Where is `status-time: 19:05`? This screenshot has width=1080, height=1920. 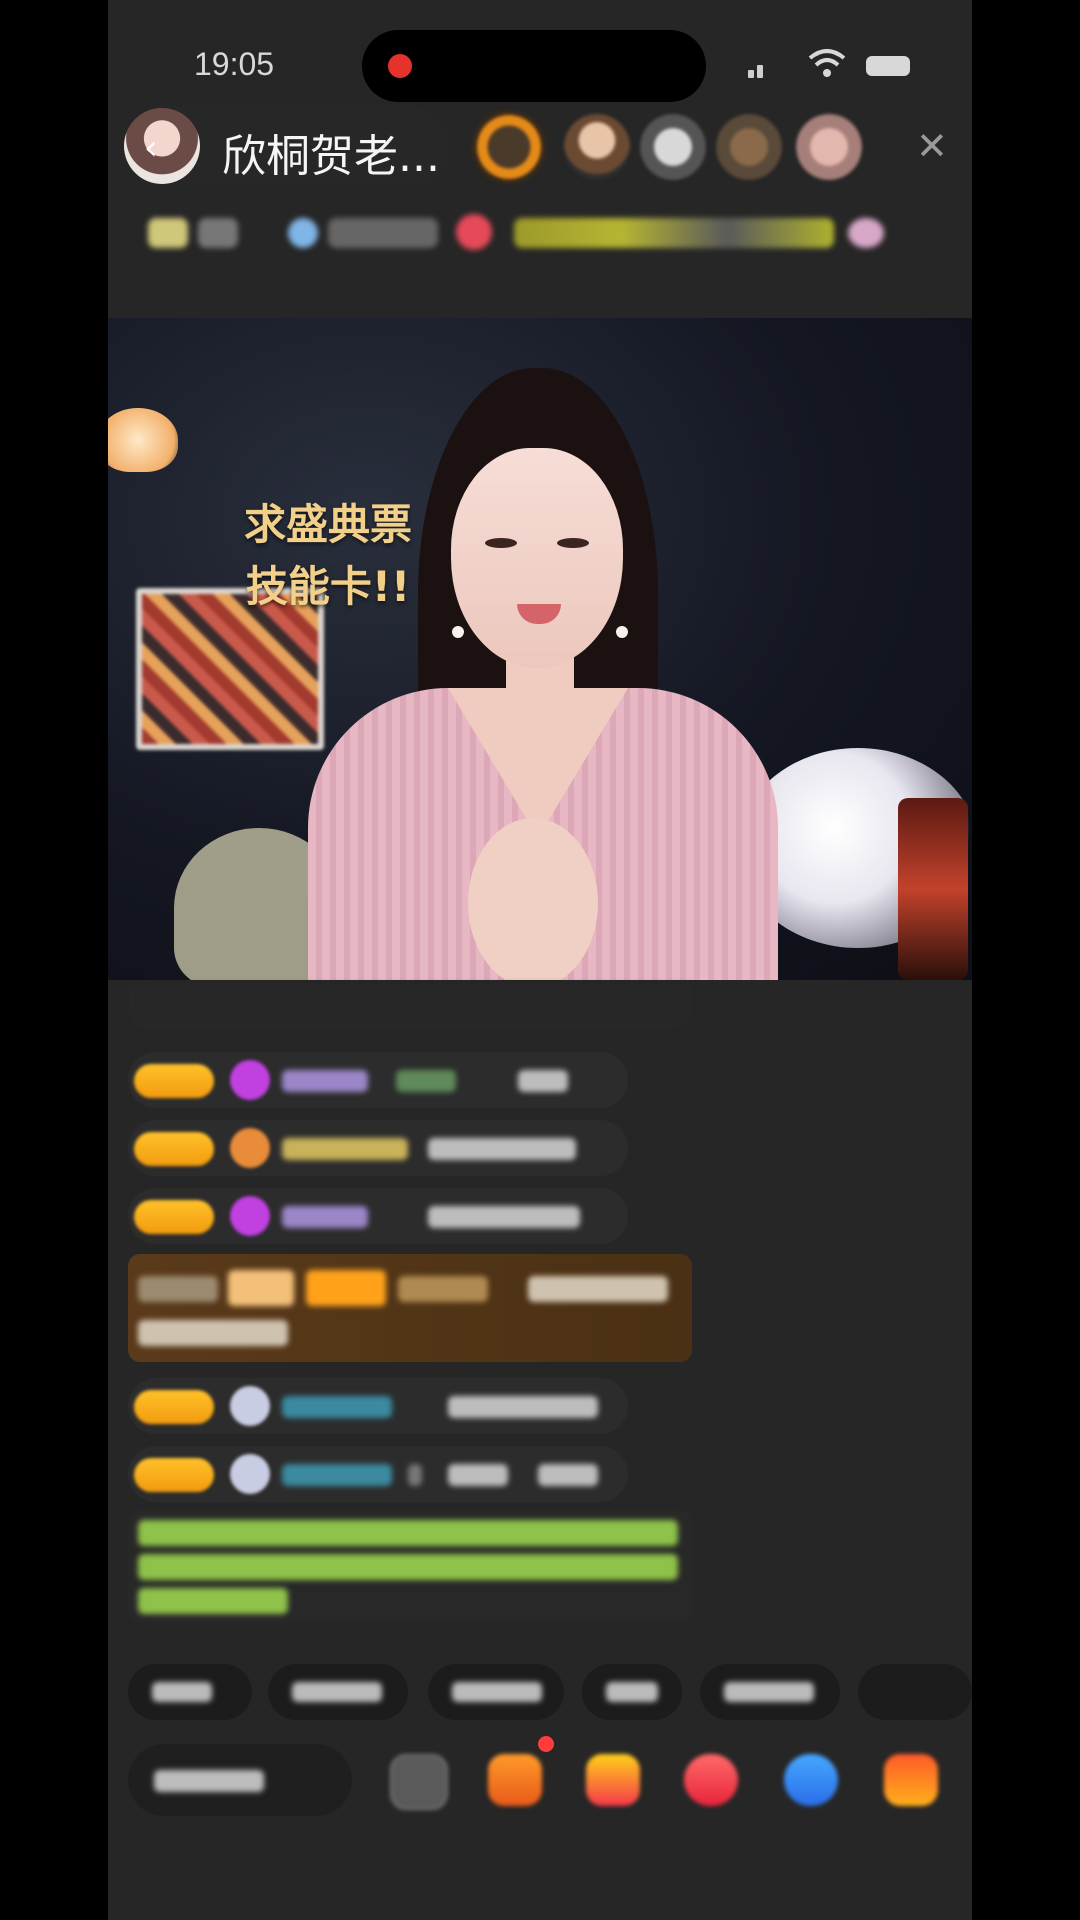
status-time: 19:05 is located at coordinates (234, 64).